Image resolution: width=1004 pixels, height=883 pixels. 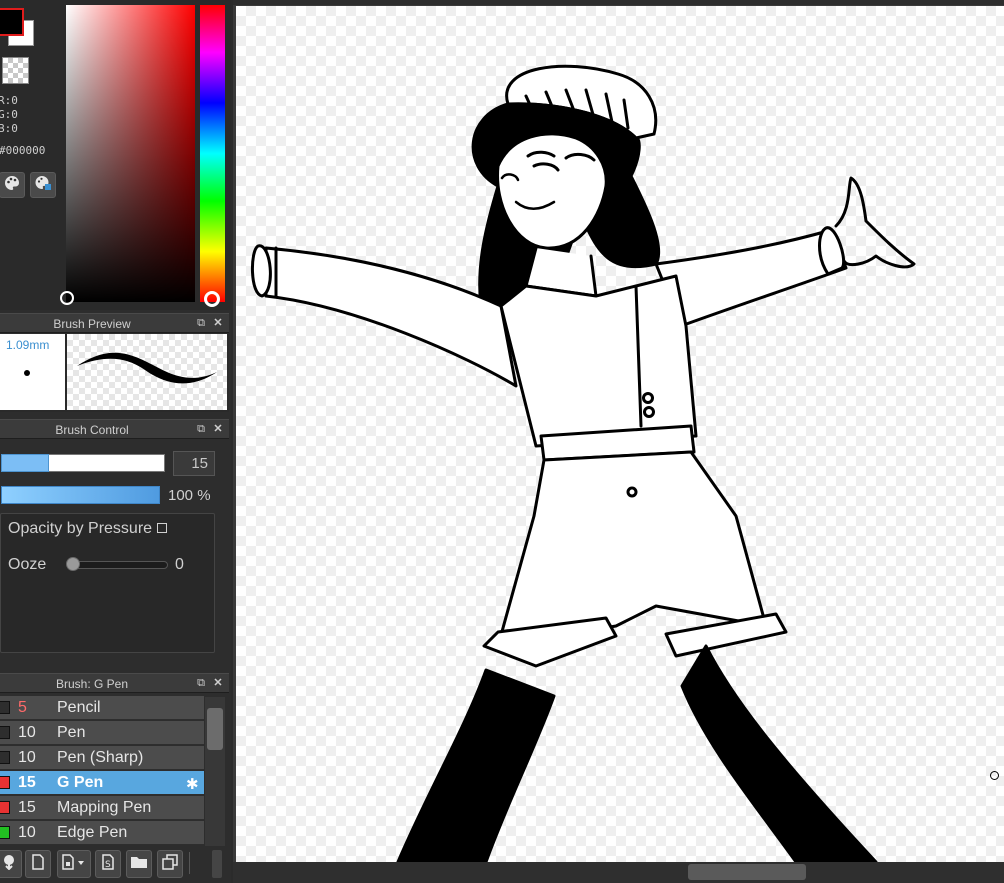 What do you see at coordinates (212, 153) in the screenshot?
I see `hue-slider` at bounding box center [212, 153].